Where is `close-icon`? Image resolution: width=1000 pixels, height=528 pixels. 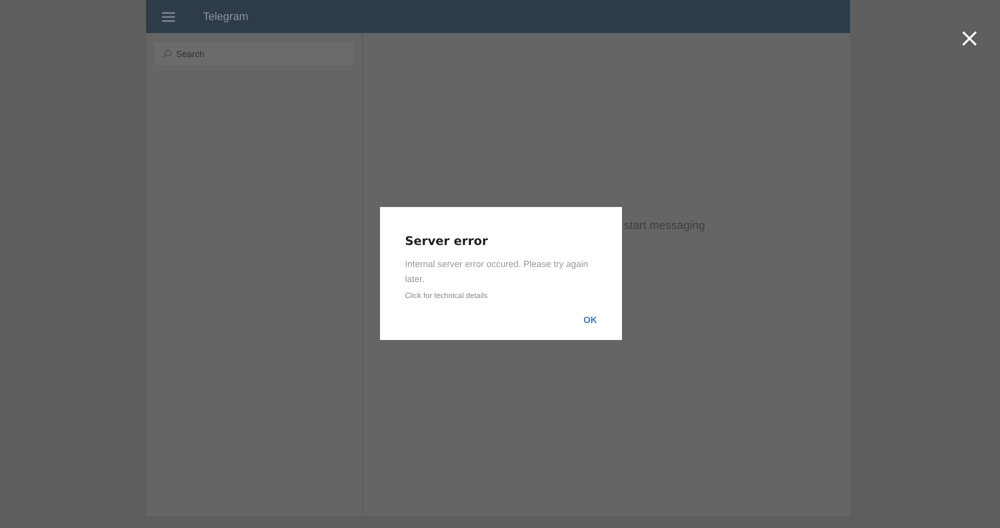 close-icon is located at coordinates (969, 38).